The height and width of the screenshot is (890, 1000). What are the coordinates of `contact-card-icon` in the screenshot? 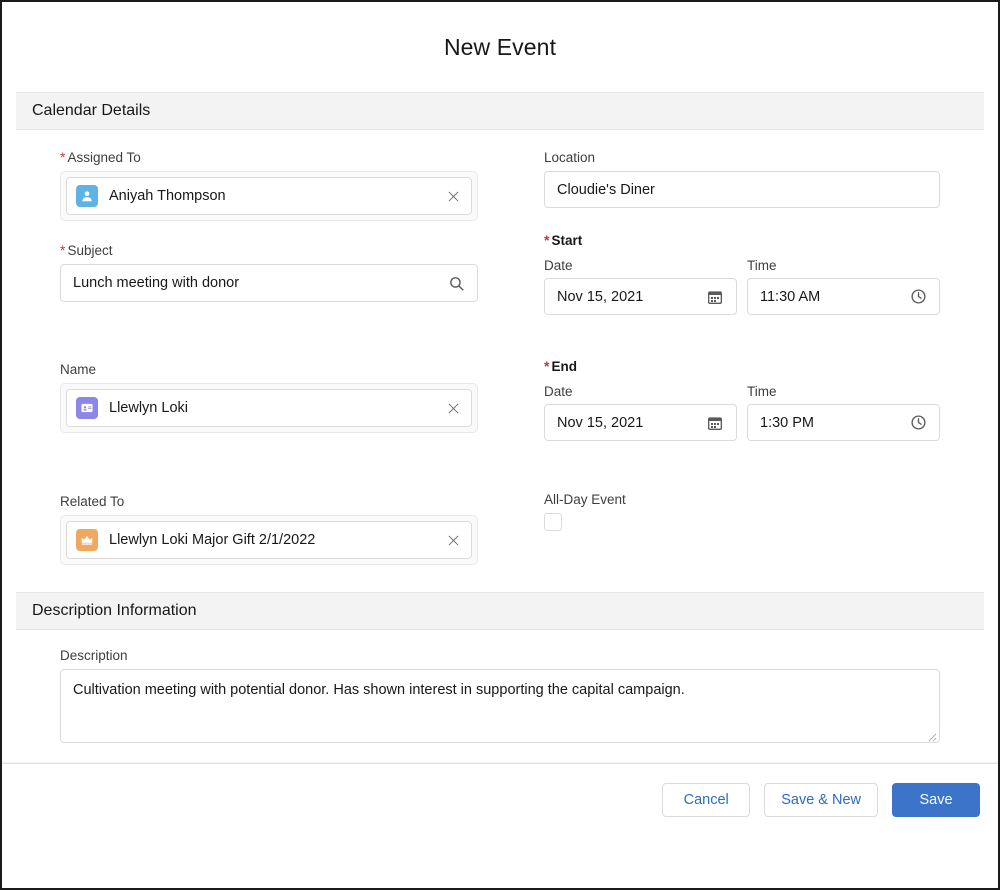 It's located at (87, 408).